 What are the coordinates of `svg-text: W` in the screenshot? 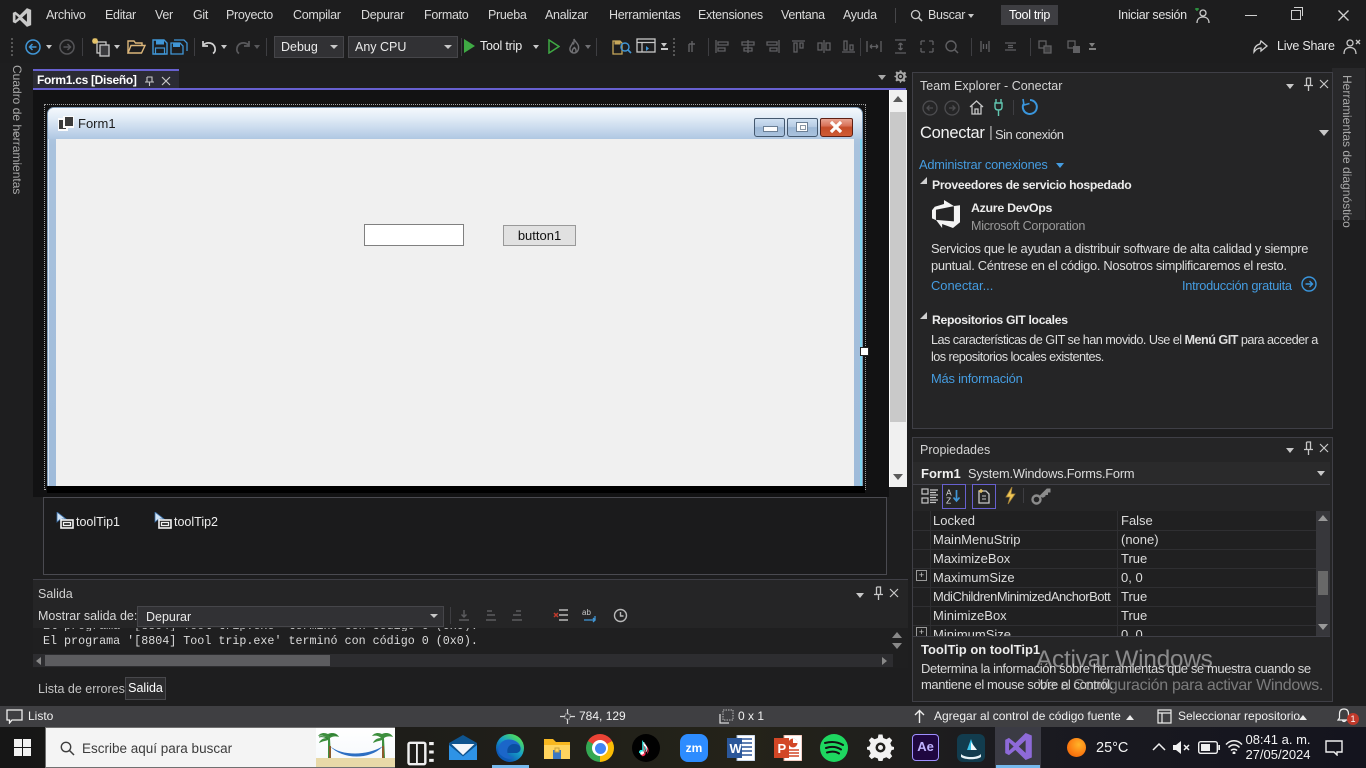 It's located at (736, 748).